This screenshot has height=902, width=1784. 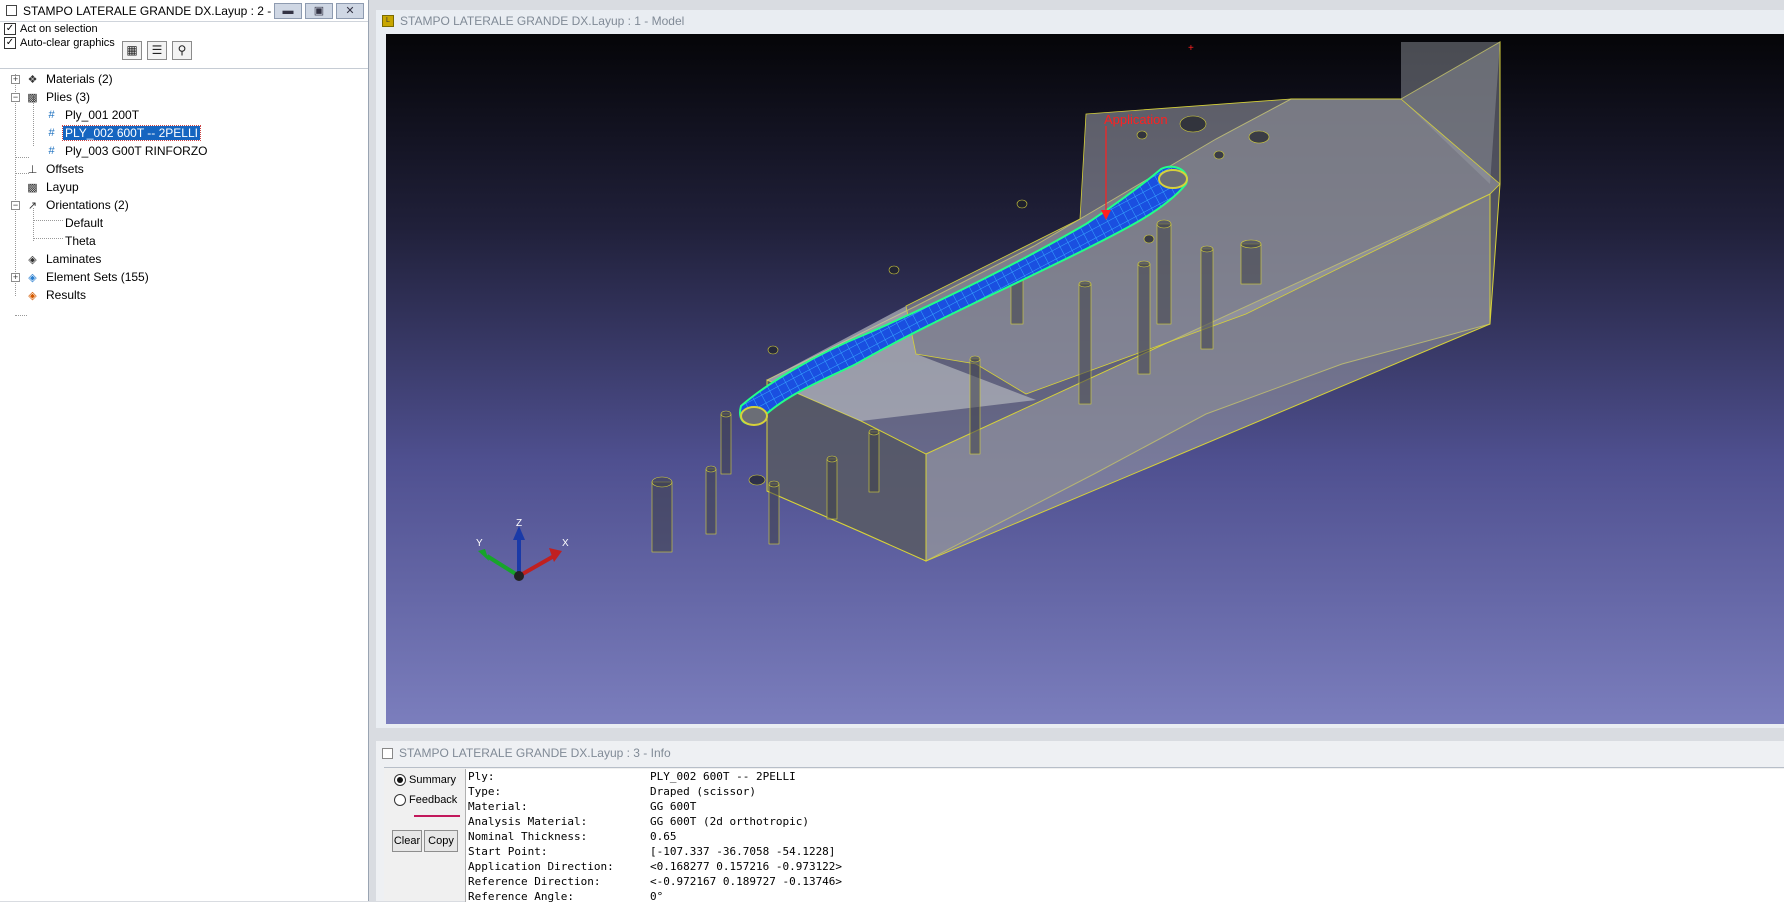 I want to click on feedback-label: Feedback, so click(x=433, y=800).